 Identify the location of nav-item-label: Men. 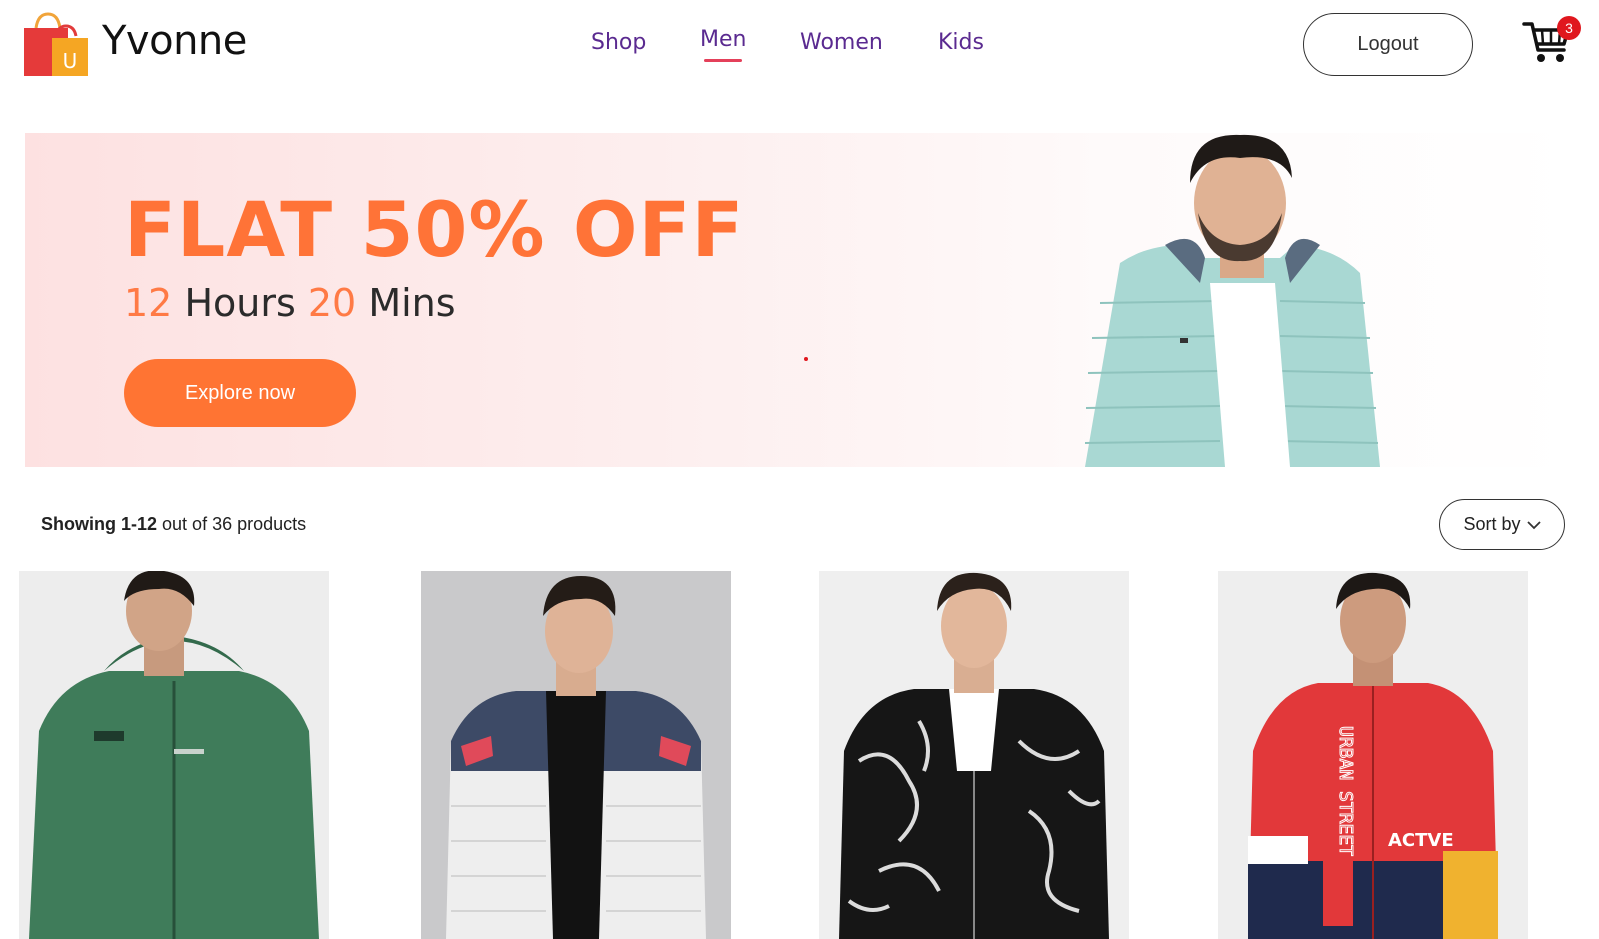
(723, 39).